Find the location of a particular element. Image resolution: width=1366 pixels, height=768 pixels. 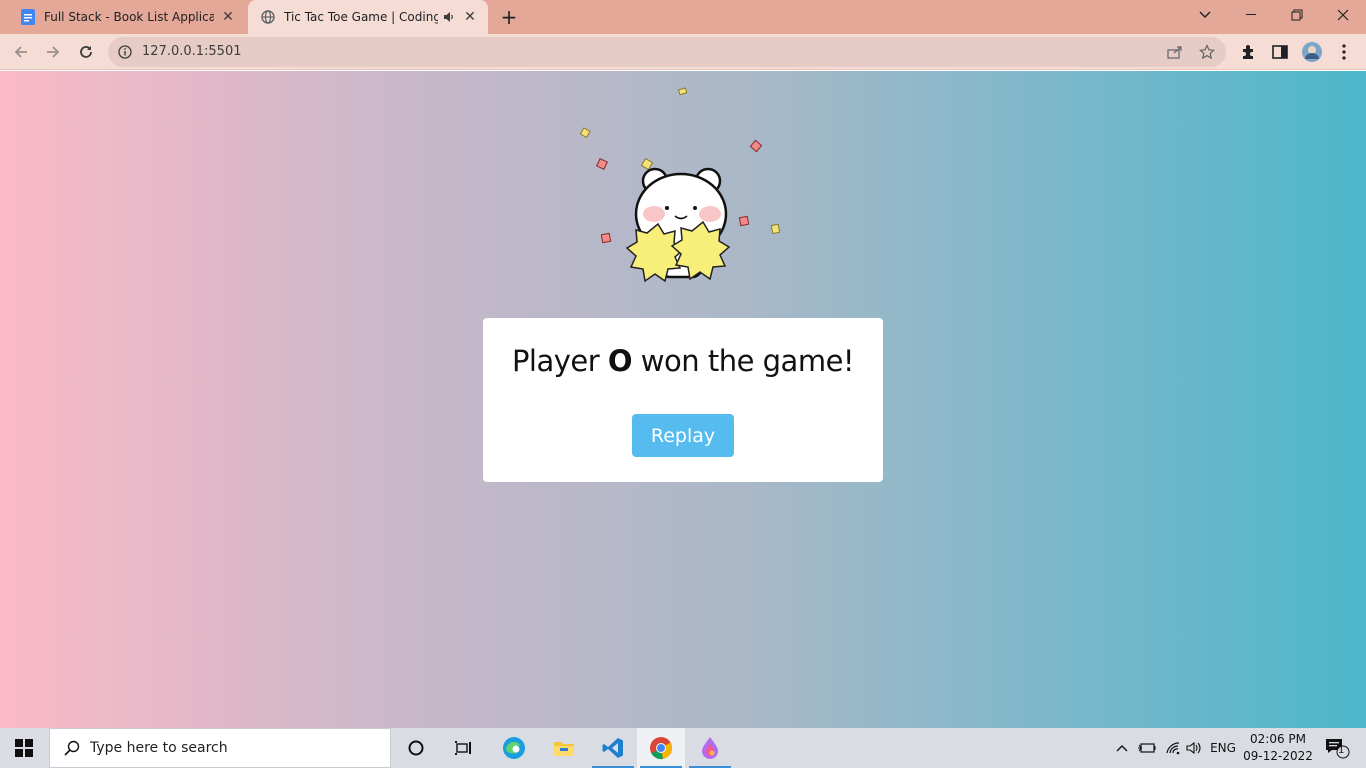

cheering-bear-illustration is located at coordinates (680, 185).